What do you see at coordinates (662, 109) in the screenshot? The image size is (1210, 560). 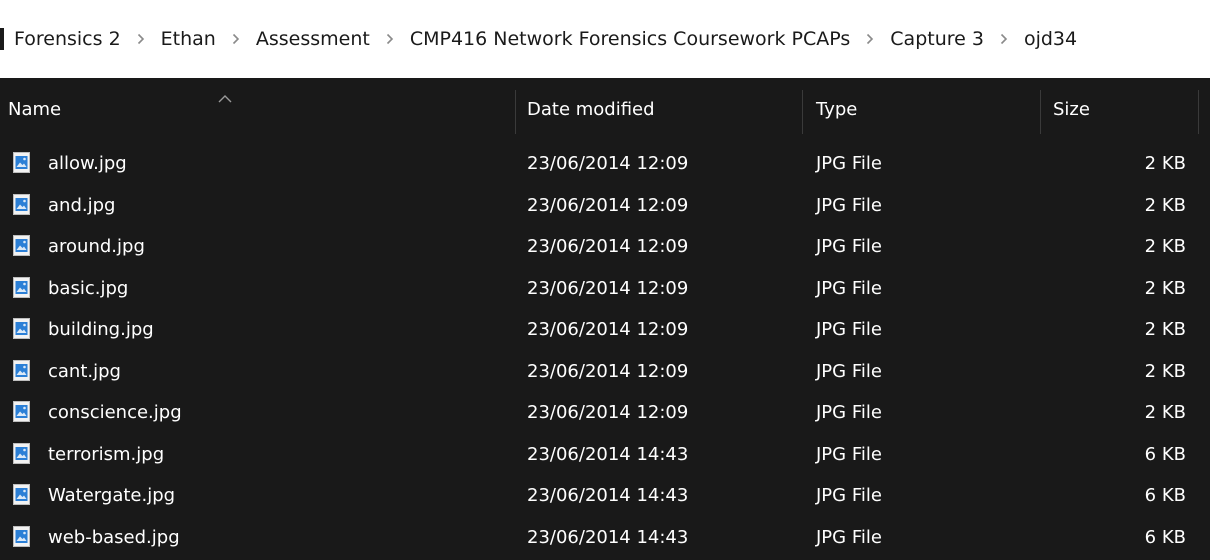 I see `column-header-date-modified: Date modified` at bounding box center [662, 109].